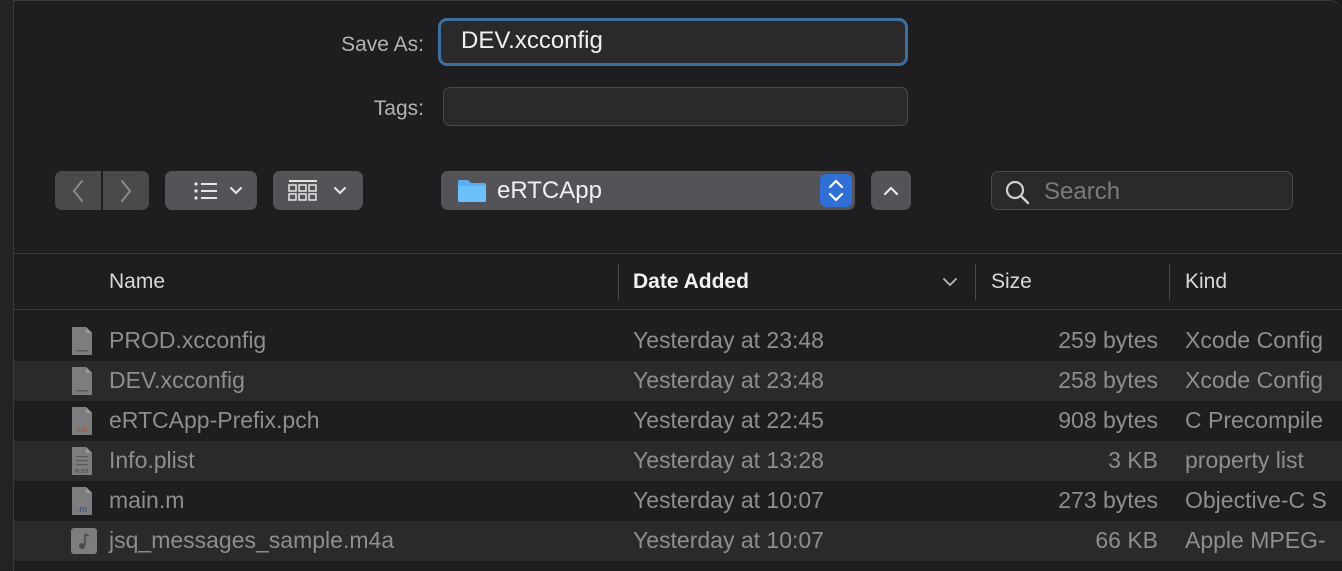  I want to click on location-label: eRTCApp, so click(549, 190).